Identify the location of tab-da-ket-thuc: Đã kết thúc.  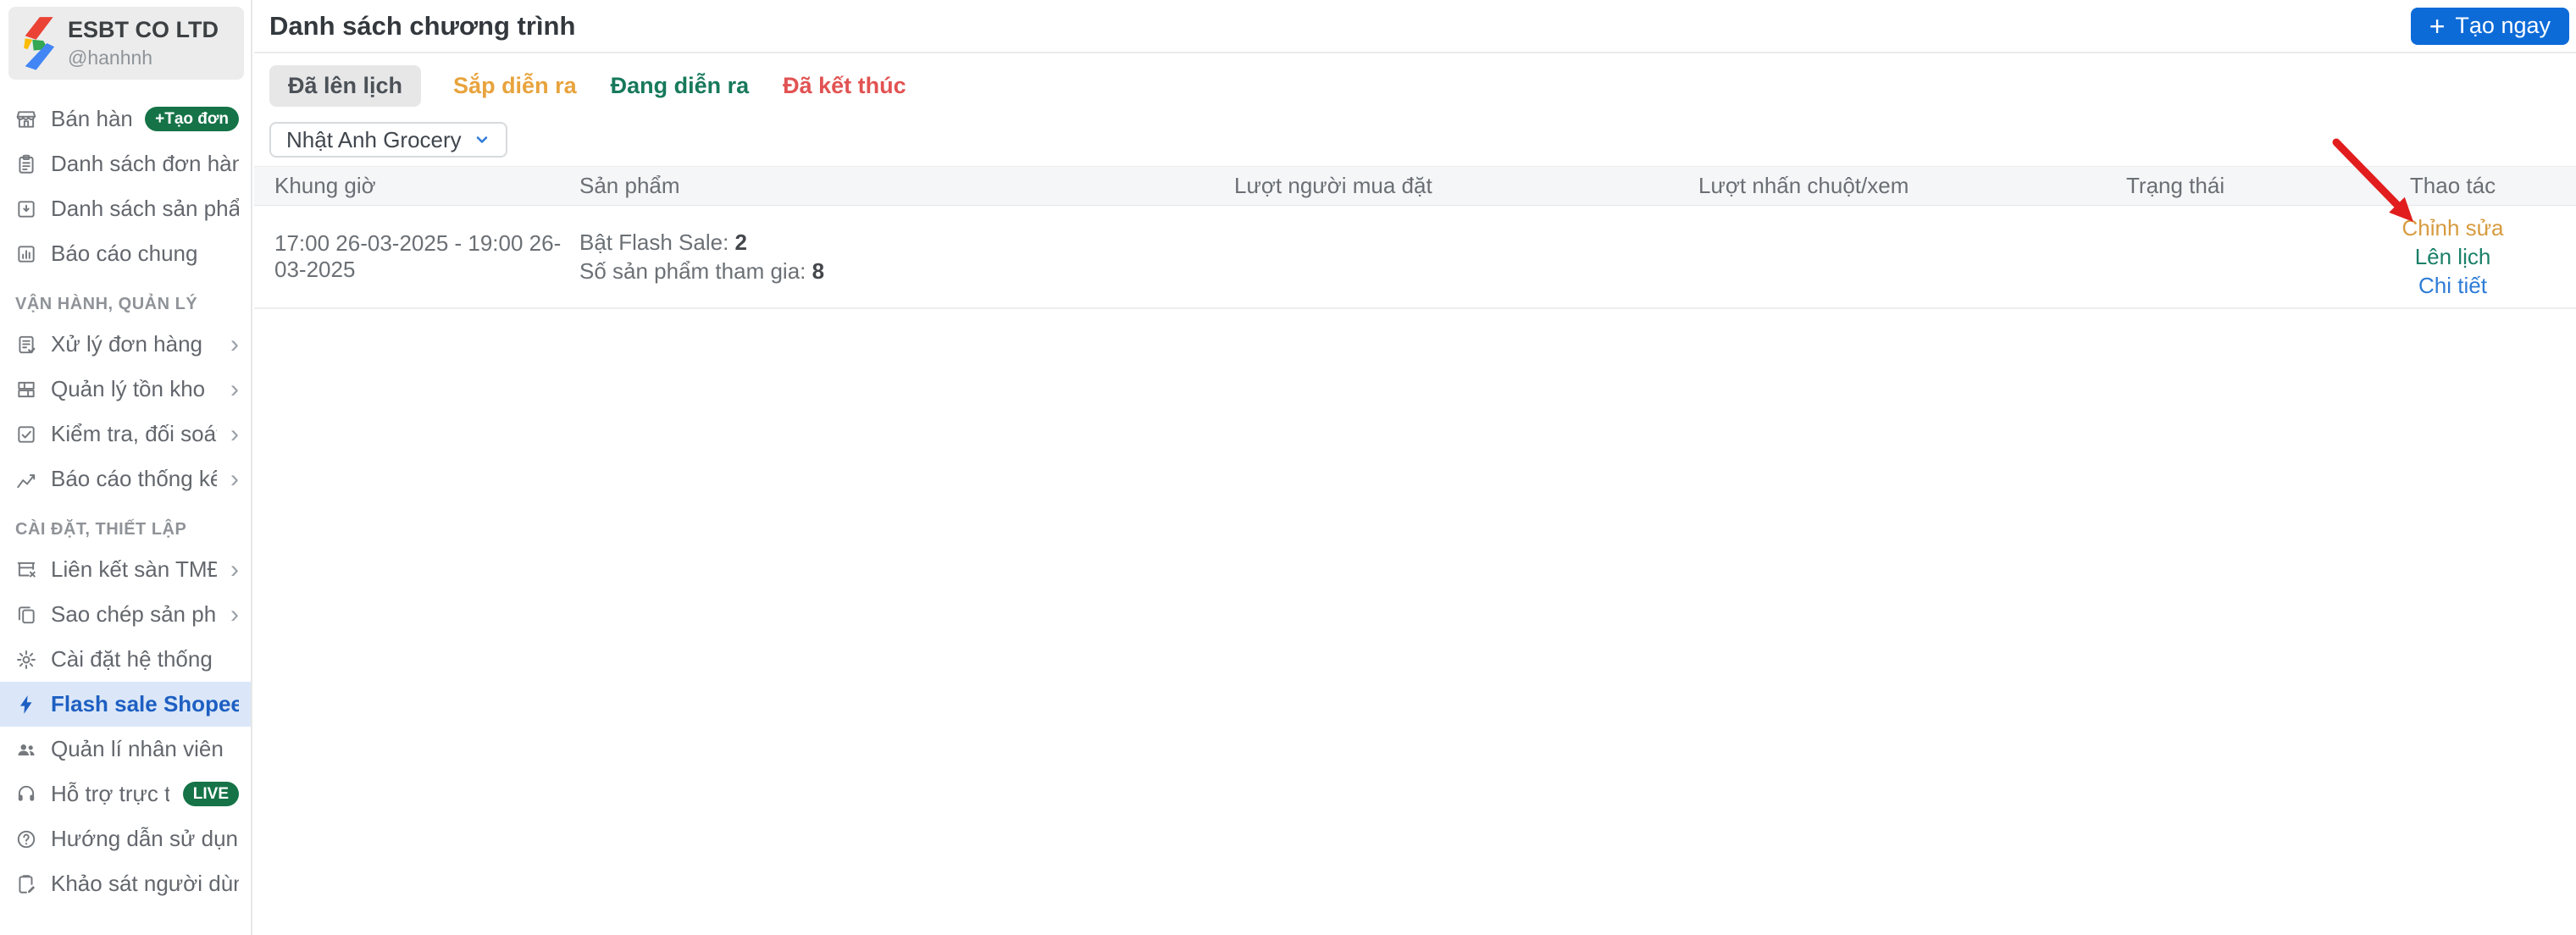
(844, 86).